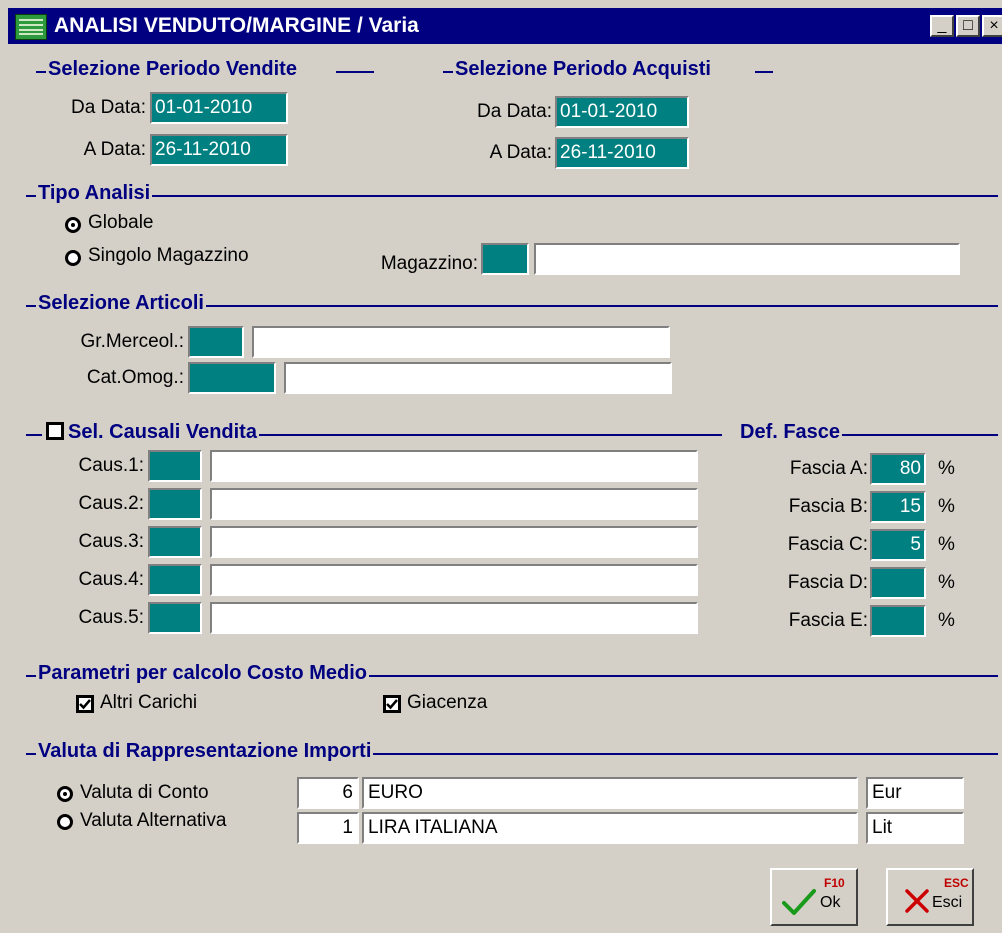  Describe the element at coordinates (114, 149) in the screenshot. I see `vendite-a-label: A Data:` at that location.